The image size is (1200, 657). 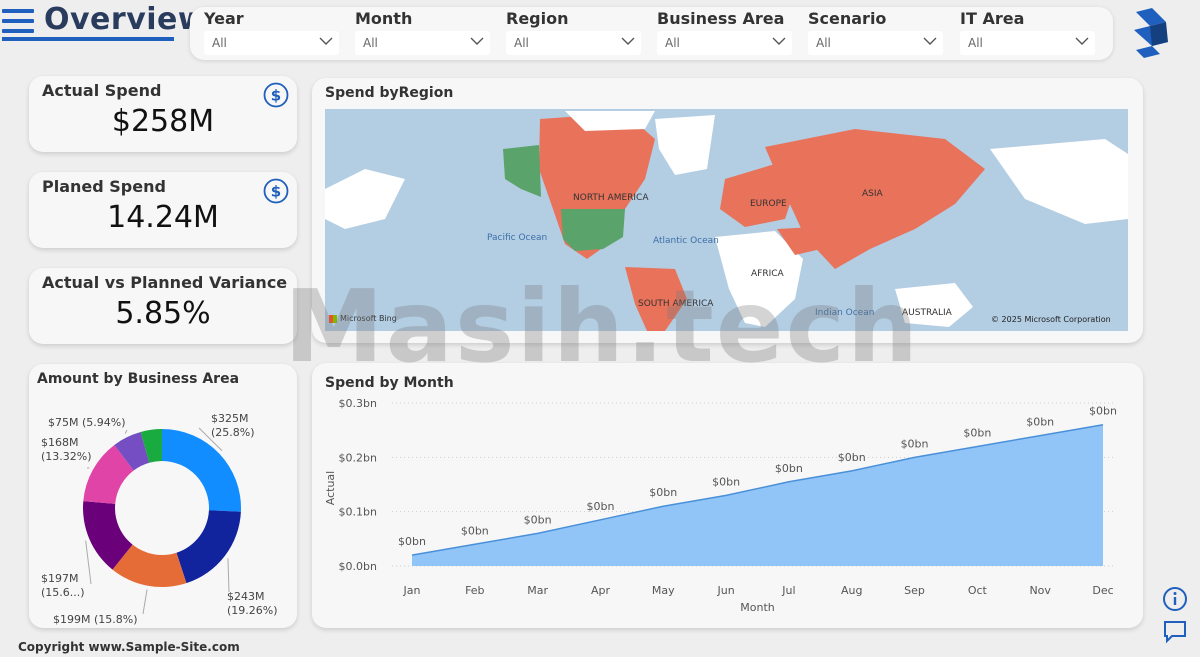 I want to click on x-tick-label: Oct, so click(x=978, y=590).